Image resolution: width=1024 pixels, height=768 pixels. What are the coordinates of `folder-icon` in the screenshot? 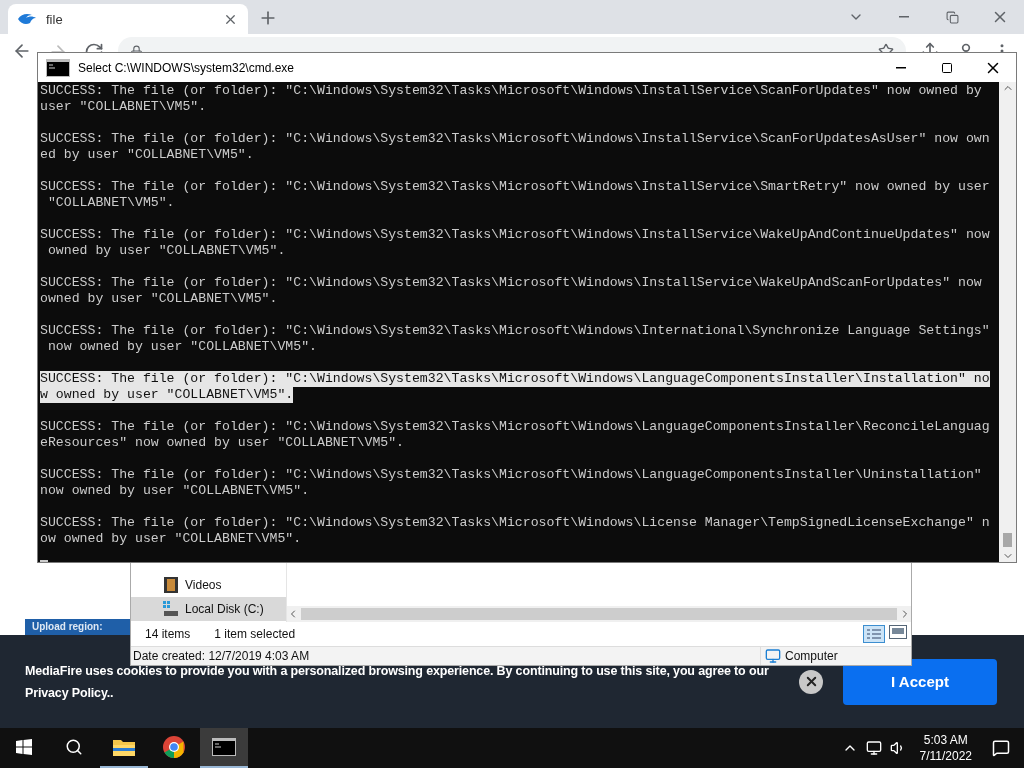 It's located at (124, 747).